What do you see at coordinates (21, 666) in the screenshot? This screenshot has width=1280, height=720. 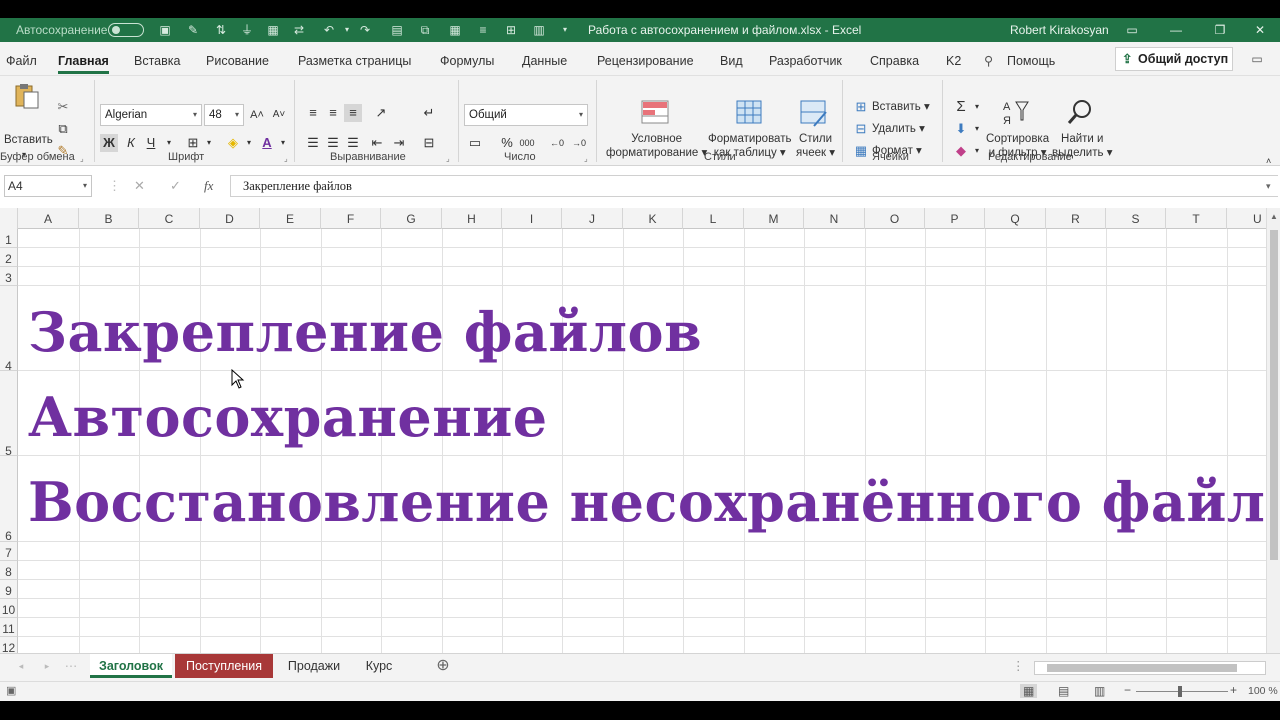 I see `prev-sheet-icon: ◂` at bounding box center [21, 666].